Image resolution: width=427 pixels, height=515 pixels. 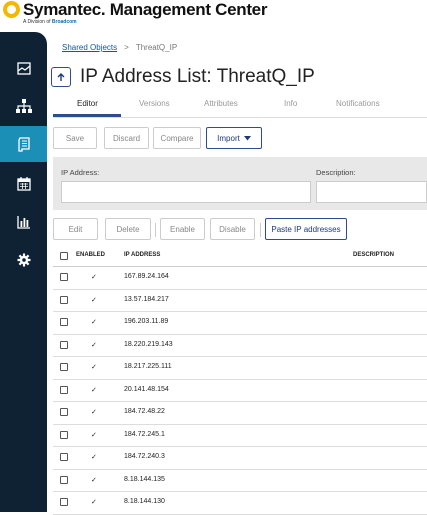 I want to click on column-header-ip-address: IP ADDRESS, so click(x=142, y=255).